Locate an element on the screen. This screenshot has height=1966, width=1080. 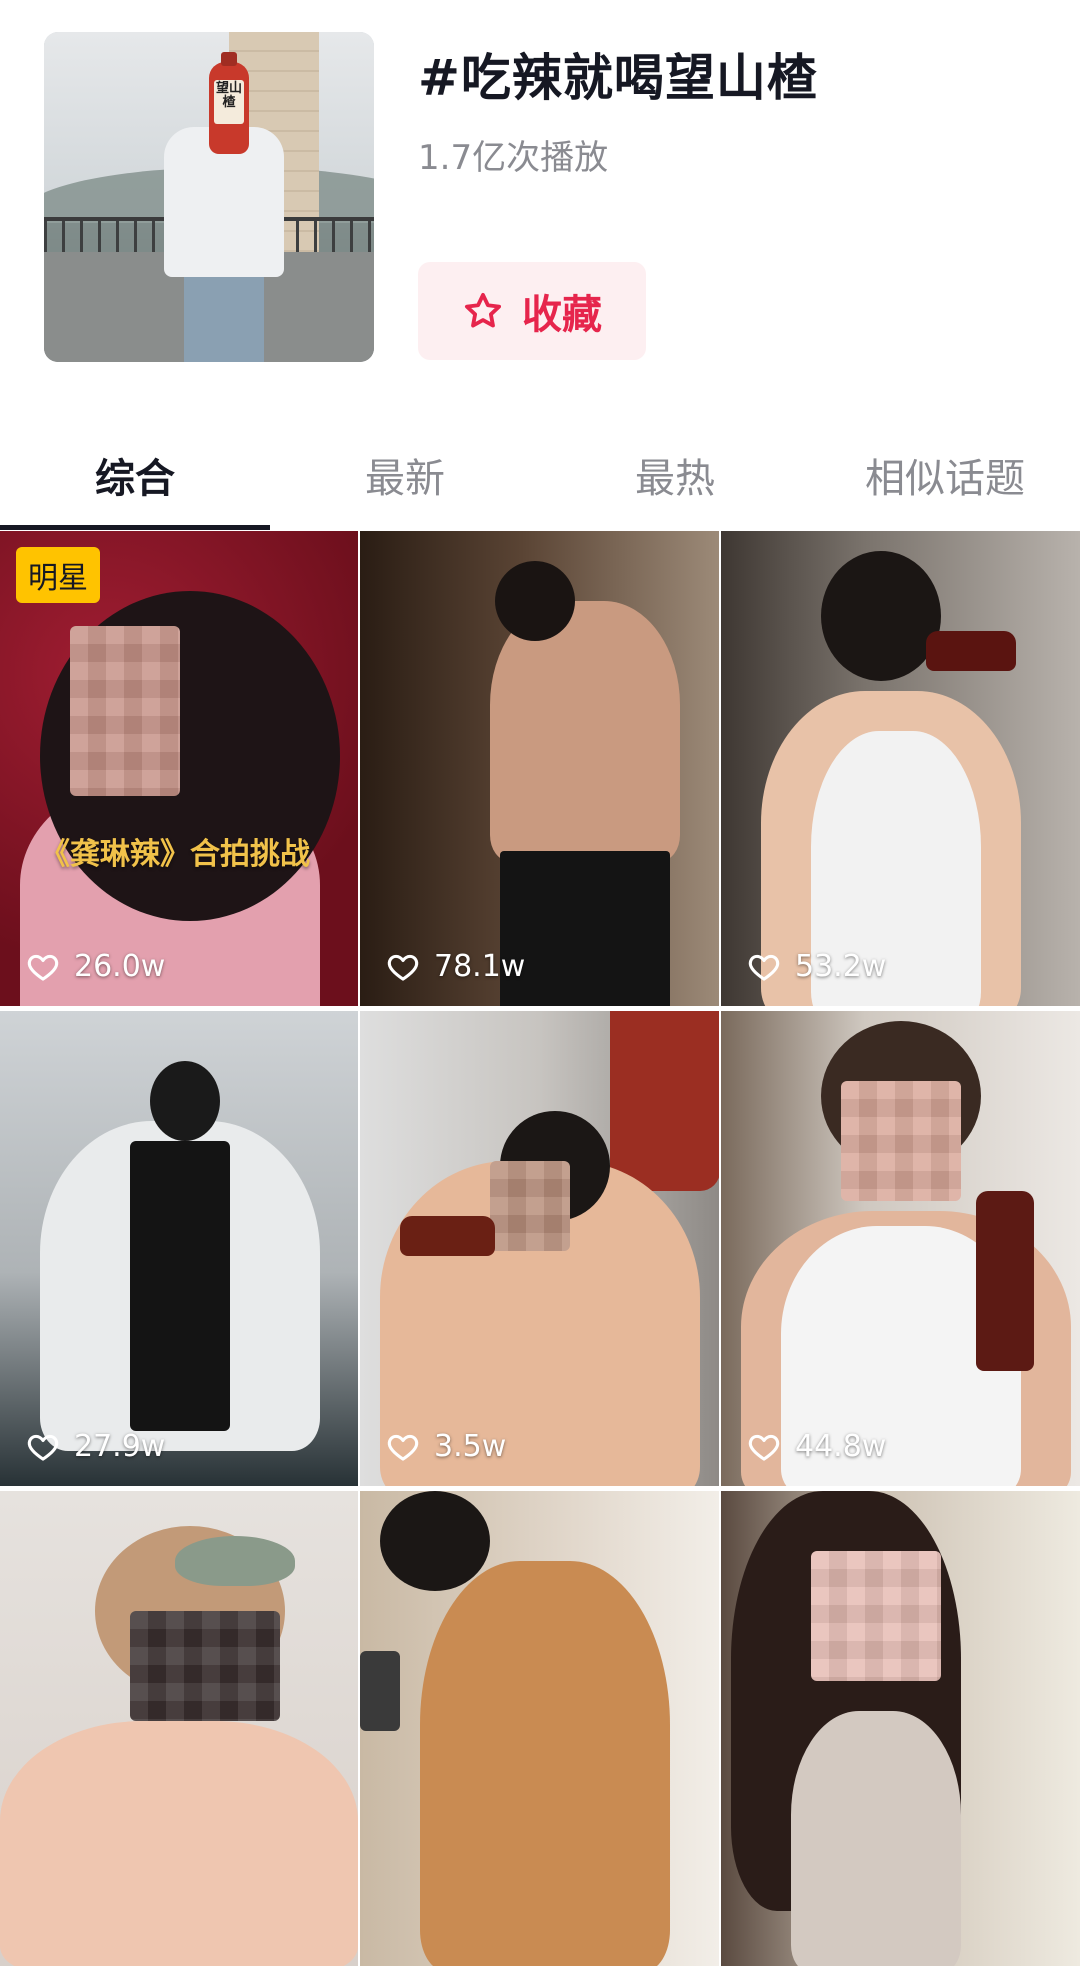
like-count-value: 26.0w is located at coordinates (120, 966).